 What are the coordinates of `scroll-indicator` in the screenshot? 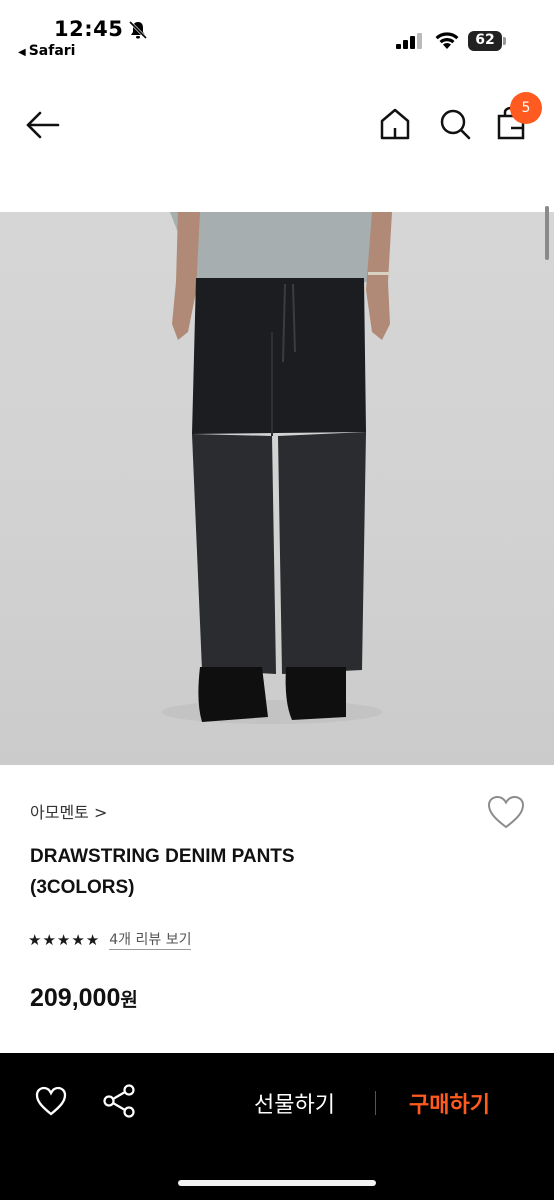 It's located at (547, 233).